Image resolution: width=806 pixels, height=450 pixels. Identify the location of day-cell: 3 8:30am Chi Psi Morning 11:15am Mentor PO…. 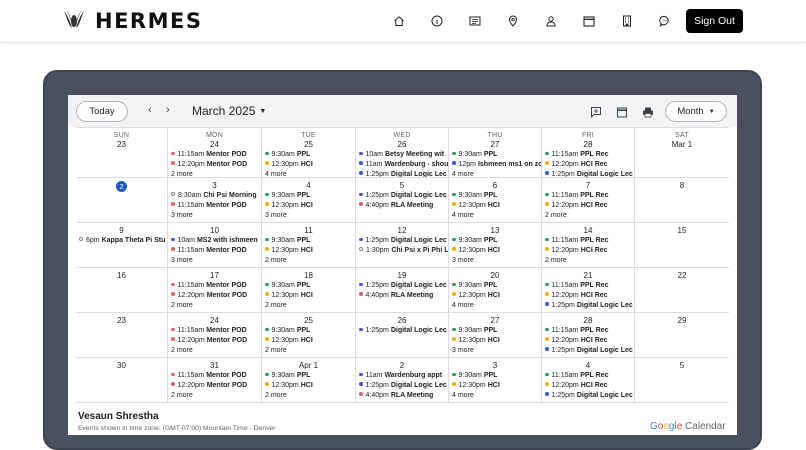
(215, 200).